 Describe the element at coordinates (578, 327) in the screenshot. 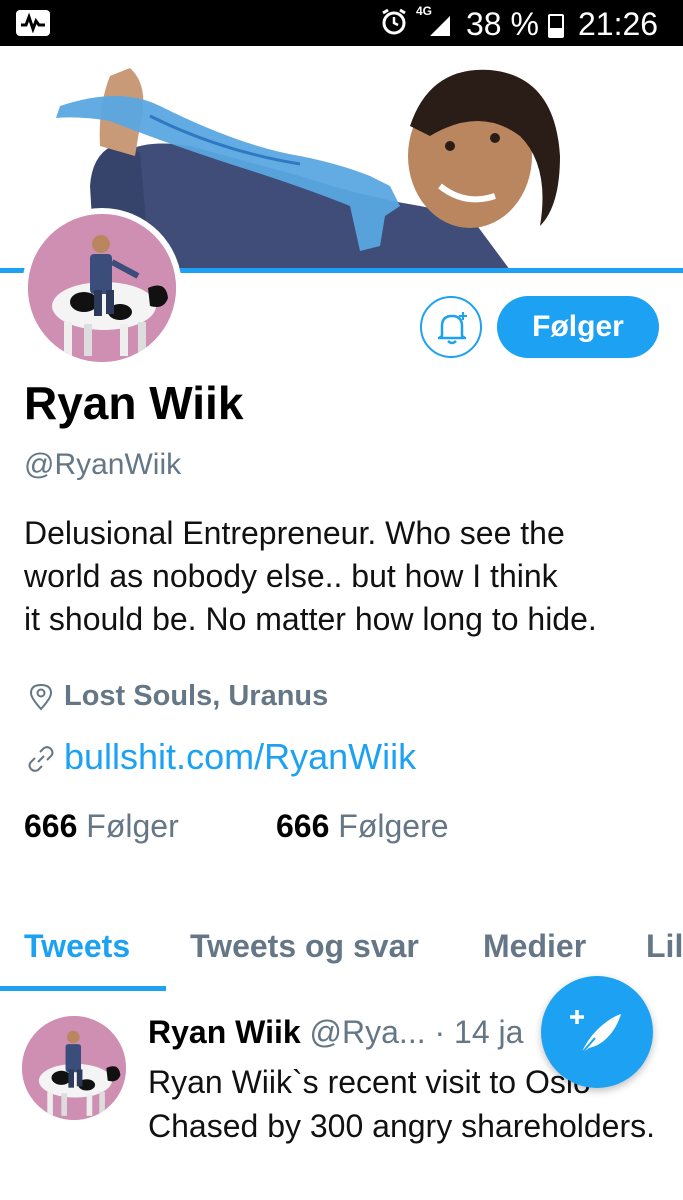

I see `following-button: Følger` at that location.